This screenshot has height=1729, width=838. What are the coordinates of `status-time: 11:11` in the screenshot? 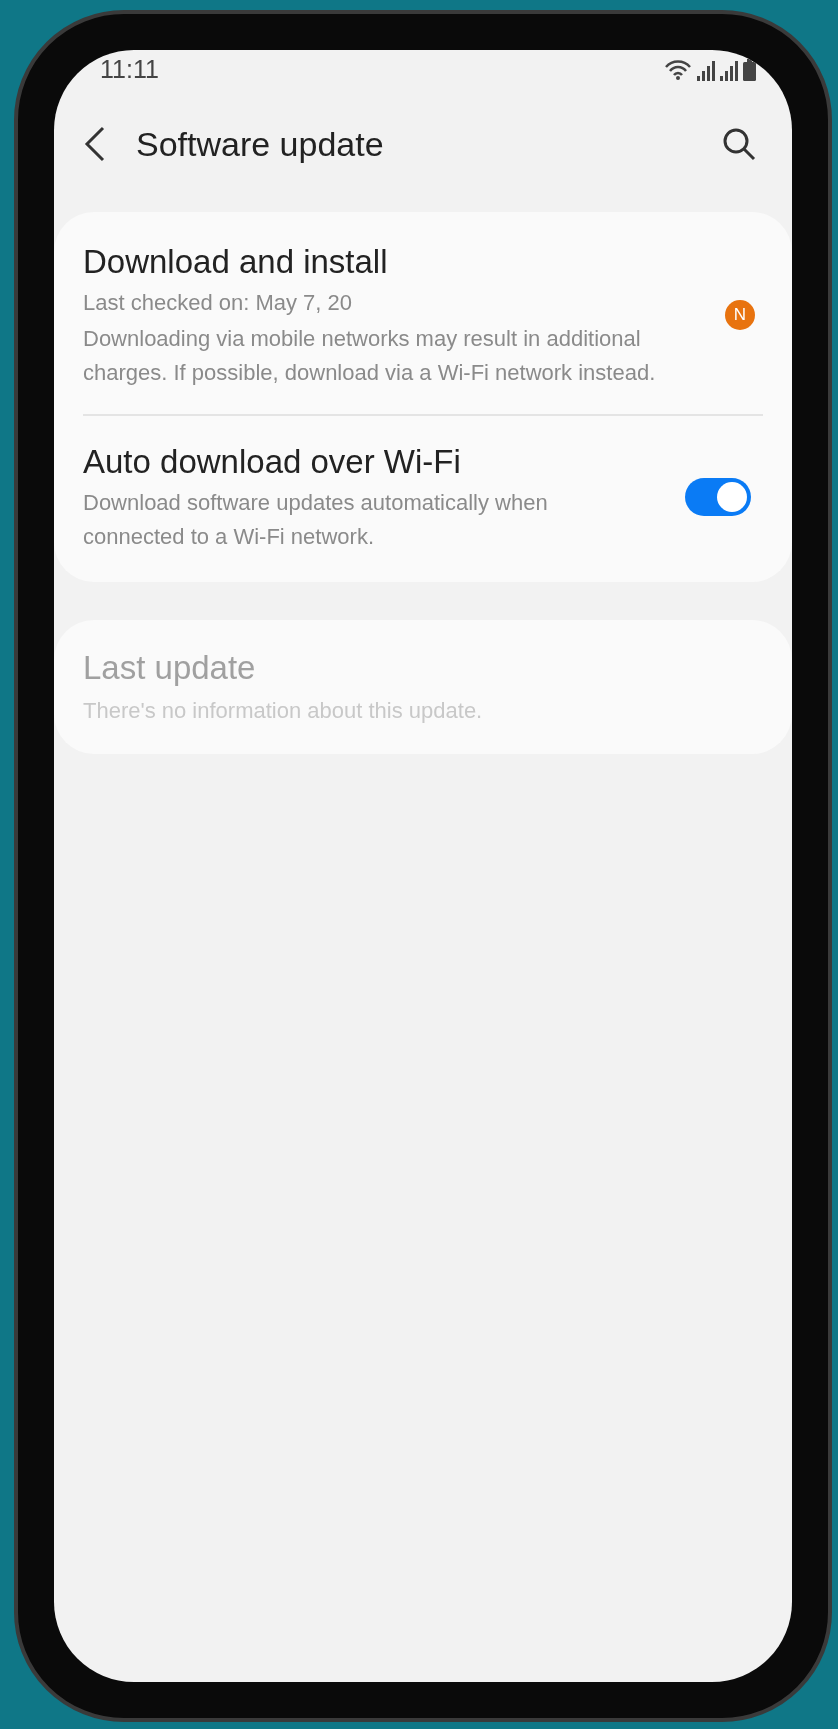 It's located at (129, 70).